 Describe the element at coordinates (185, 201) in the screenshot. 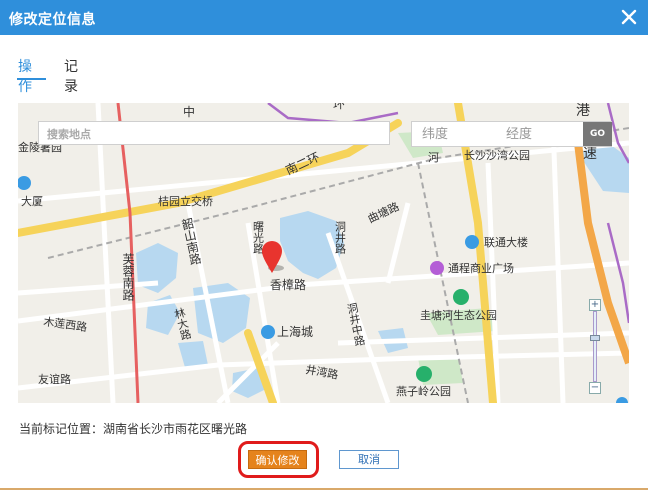

I see `map-label: 桔园立交桥` at that location.